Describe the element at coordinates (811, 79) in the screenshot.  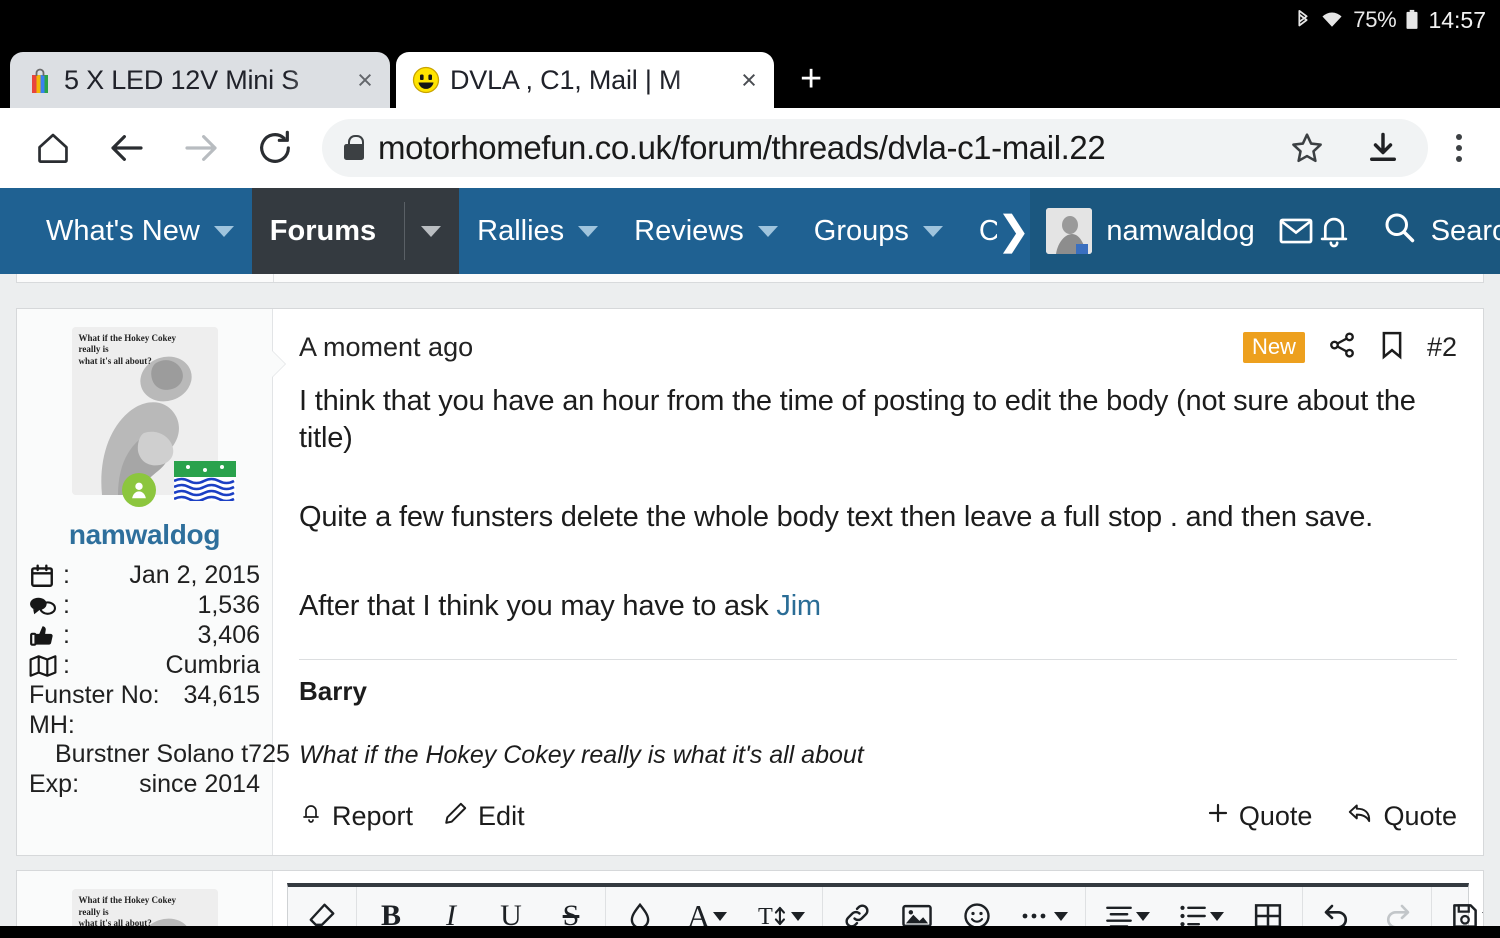
I see `new-tab-button: +` at that location.